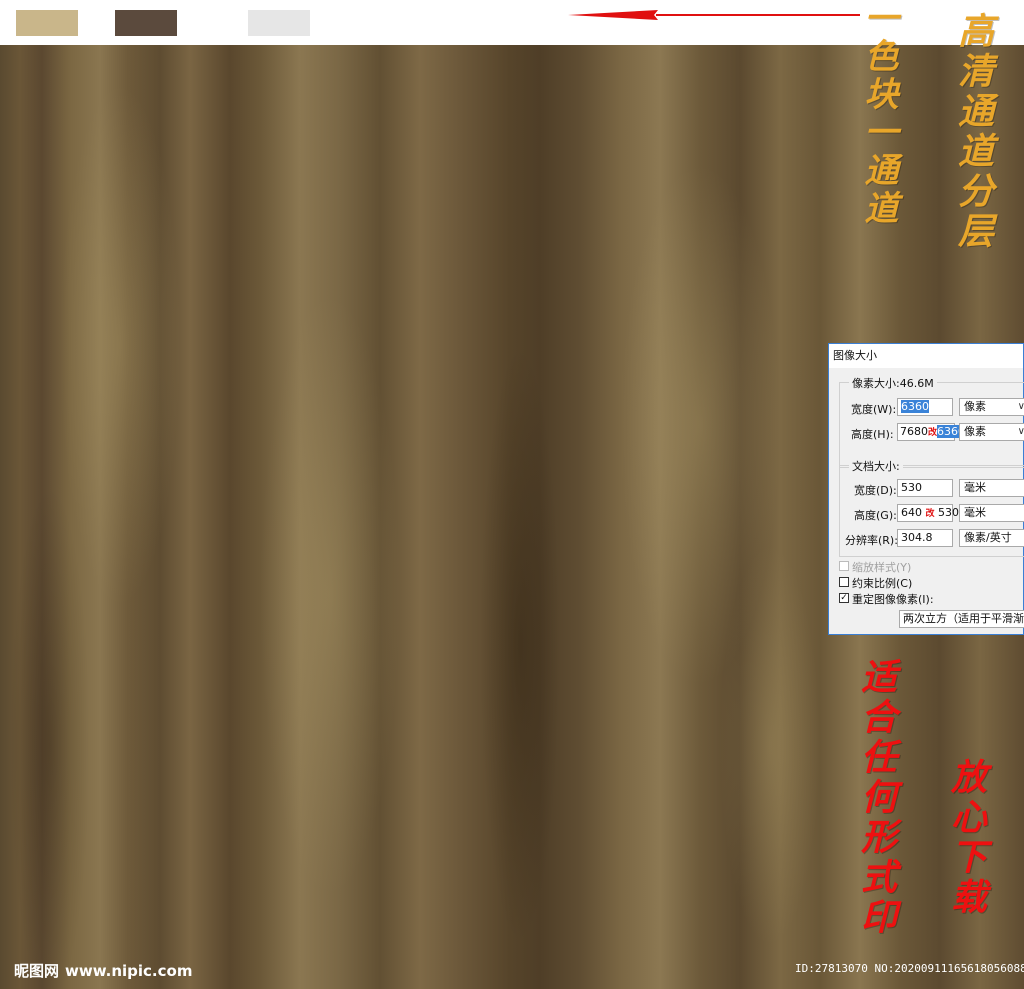 The image size is (1024, 989). What do you see at coordinates (129, 971) in the screenshot?
I see `site-url: www.nipic.com` at bounding box center [129, 971].